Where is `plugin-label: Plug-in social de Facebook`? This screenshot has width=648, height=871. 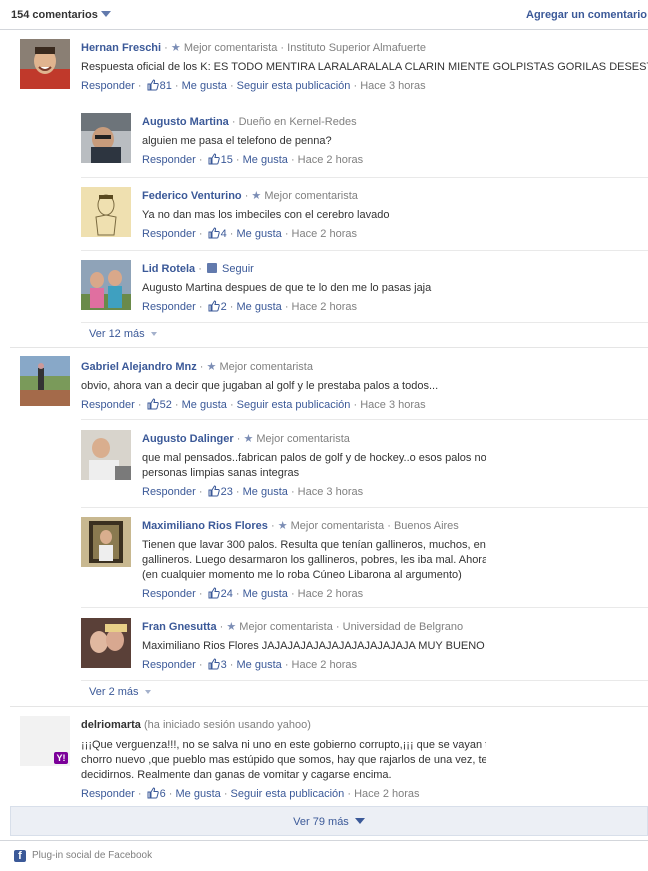
plugin-label: Plug-in social de Facebook is located at coordinates (92, 855).